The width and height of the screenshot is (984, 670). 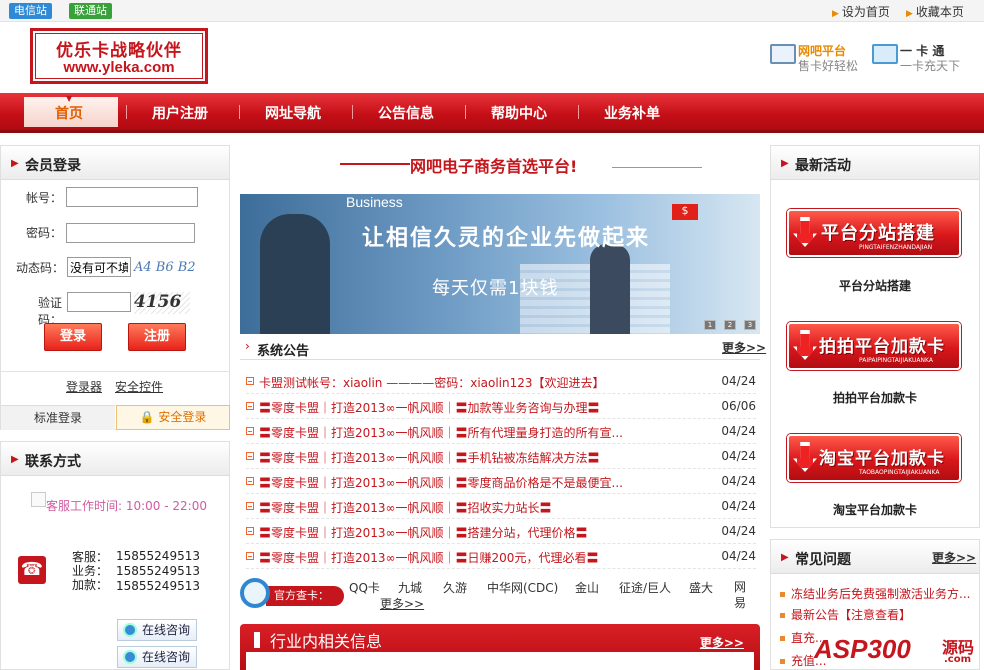 What do you see at coordinates (501, 406) in the screenshot?
I see `list-item: 〓零度卡盟｜打造2013∞一帆风顺｜〓加款等业务咨询与办理〓 06/06` at bounding box center [501, 406].